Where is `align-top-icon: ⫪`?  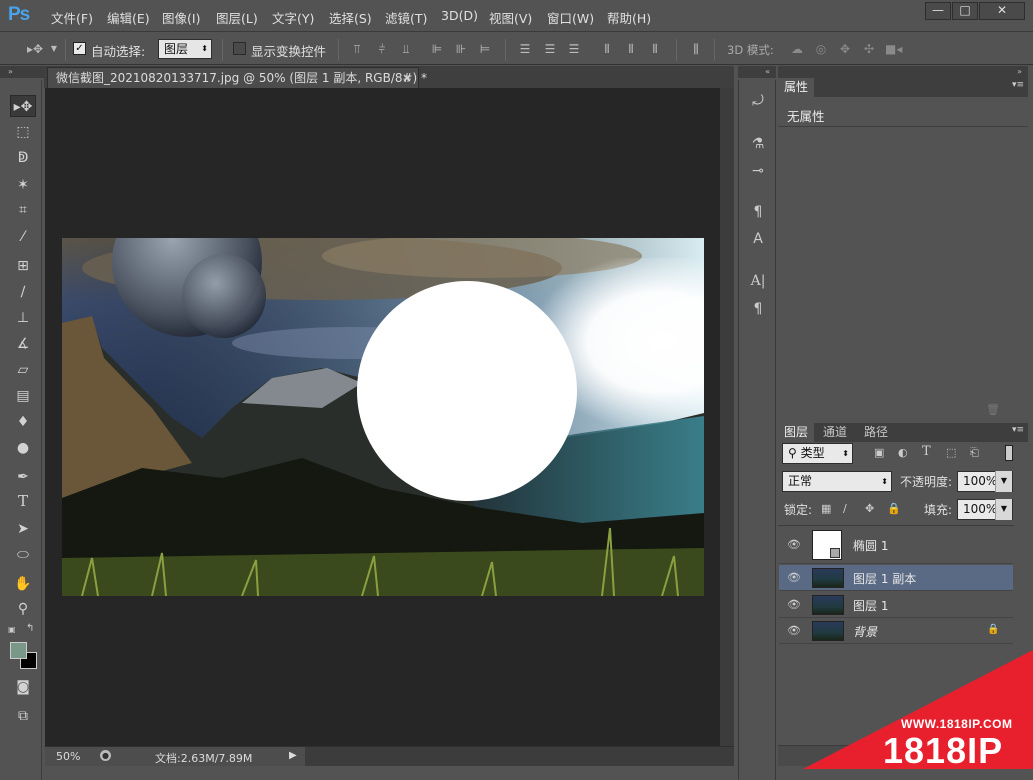
align-top-icon: ⫪ is located at coordinates (357, 49).